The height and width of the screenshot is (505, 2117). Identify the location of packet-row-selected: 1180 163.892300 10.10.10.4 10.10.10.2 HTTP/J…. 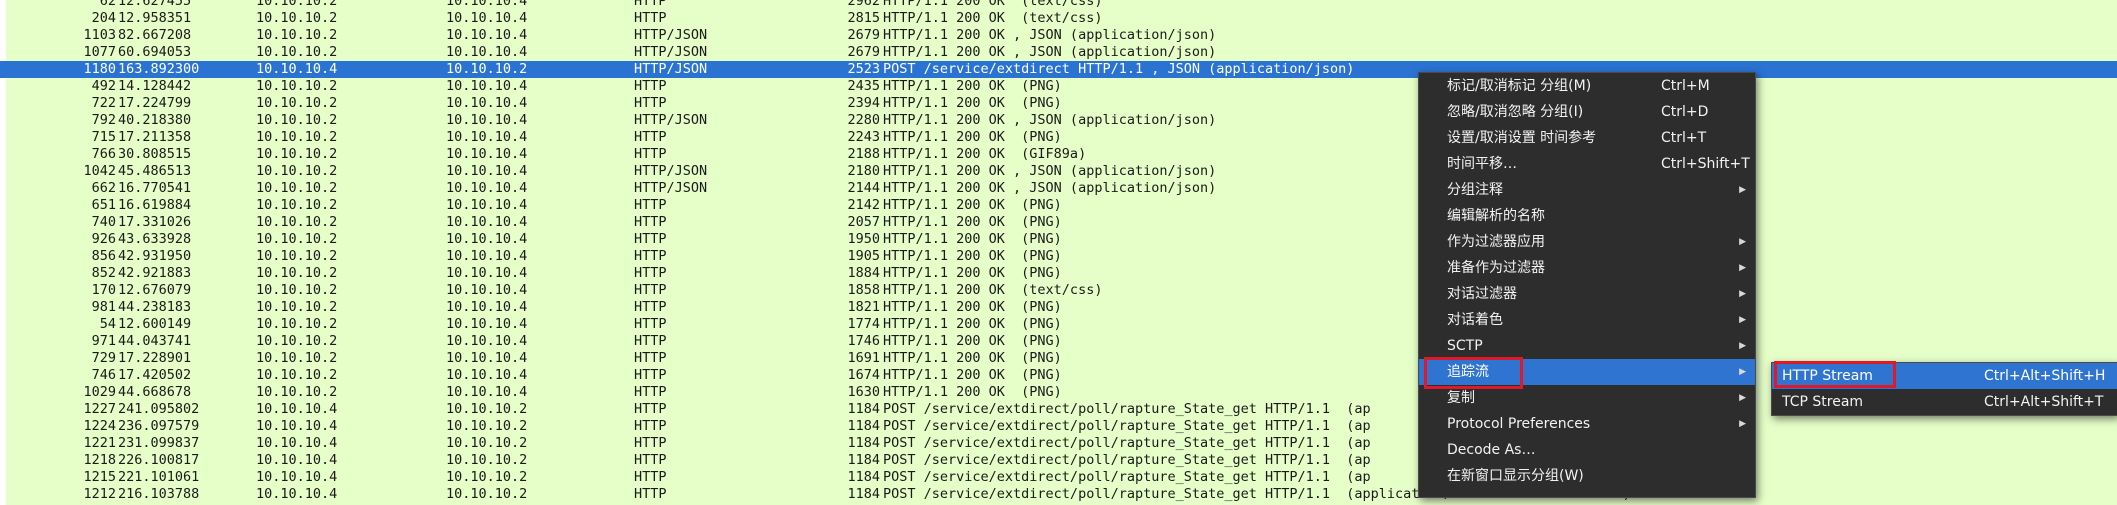
(1058, 69).